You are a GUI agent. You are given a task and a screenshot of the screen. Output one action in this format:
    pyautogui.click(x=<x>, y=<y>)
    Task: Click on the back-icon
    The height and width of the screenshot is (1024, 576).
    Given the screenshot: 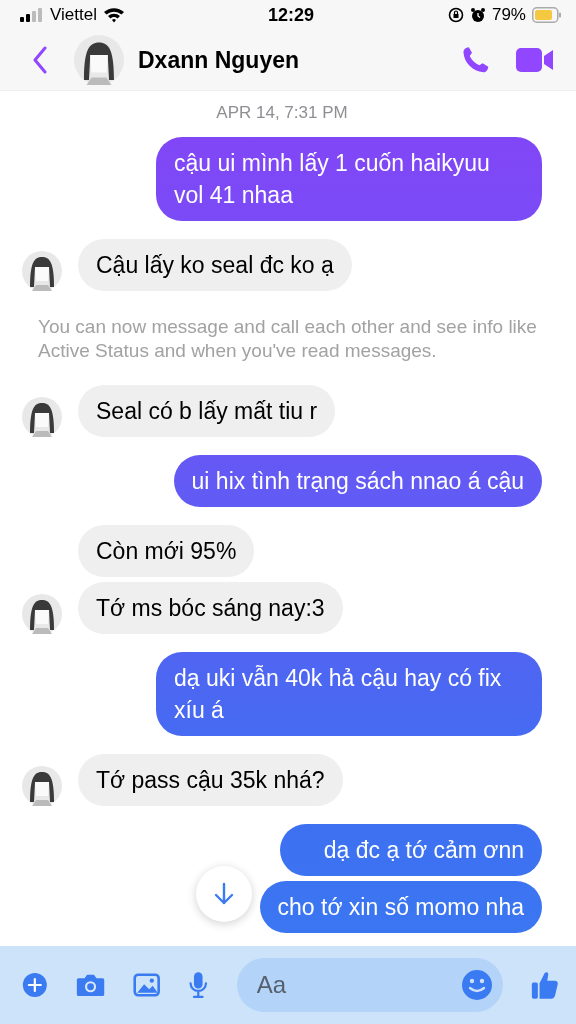 What is the action you would take?
    pyautogui.click(x=40, y=60)
    